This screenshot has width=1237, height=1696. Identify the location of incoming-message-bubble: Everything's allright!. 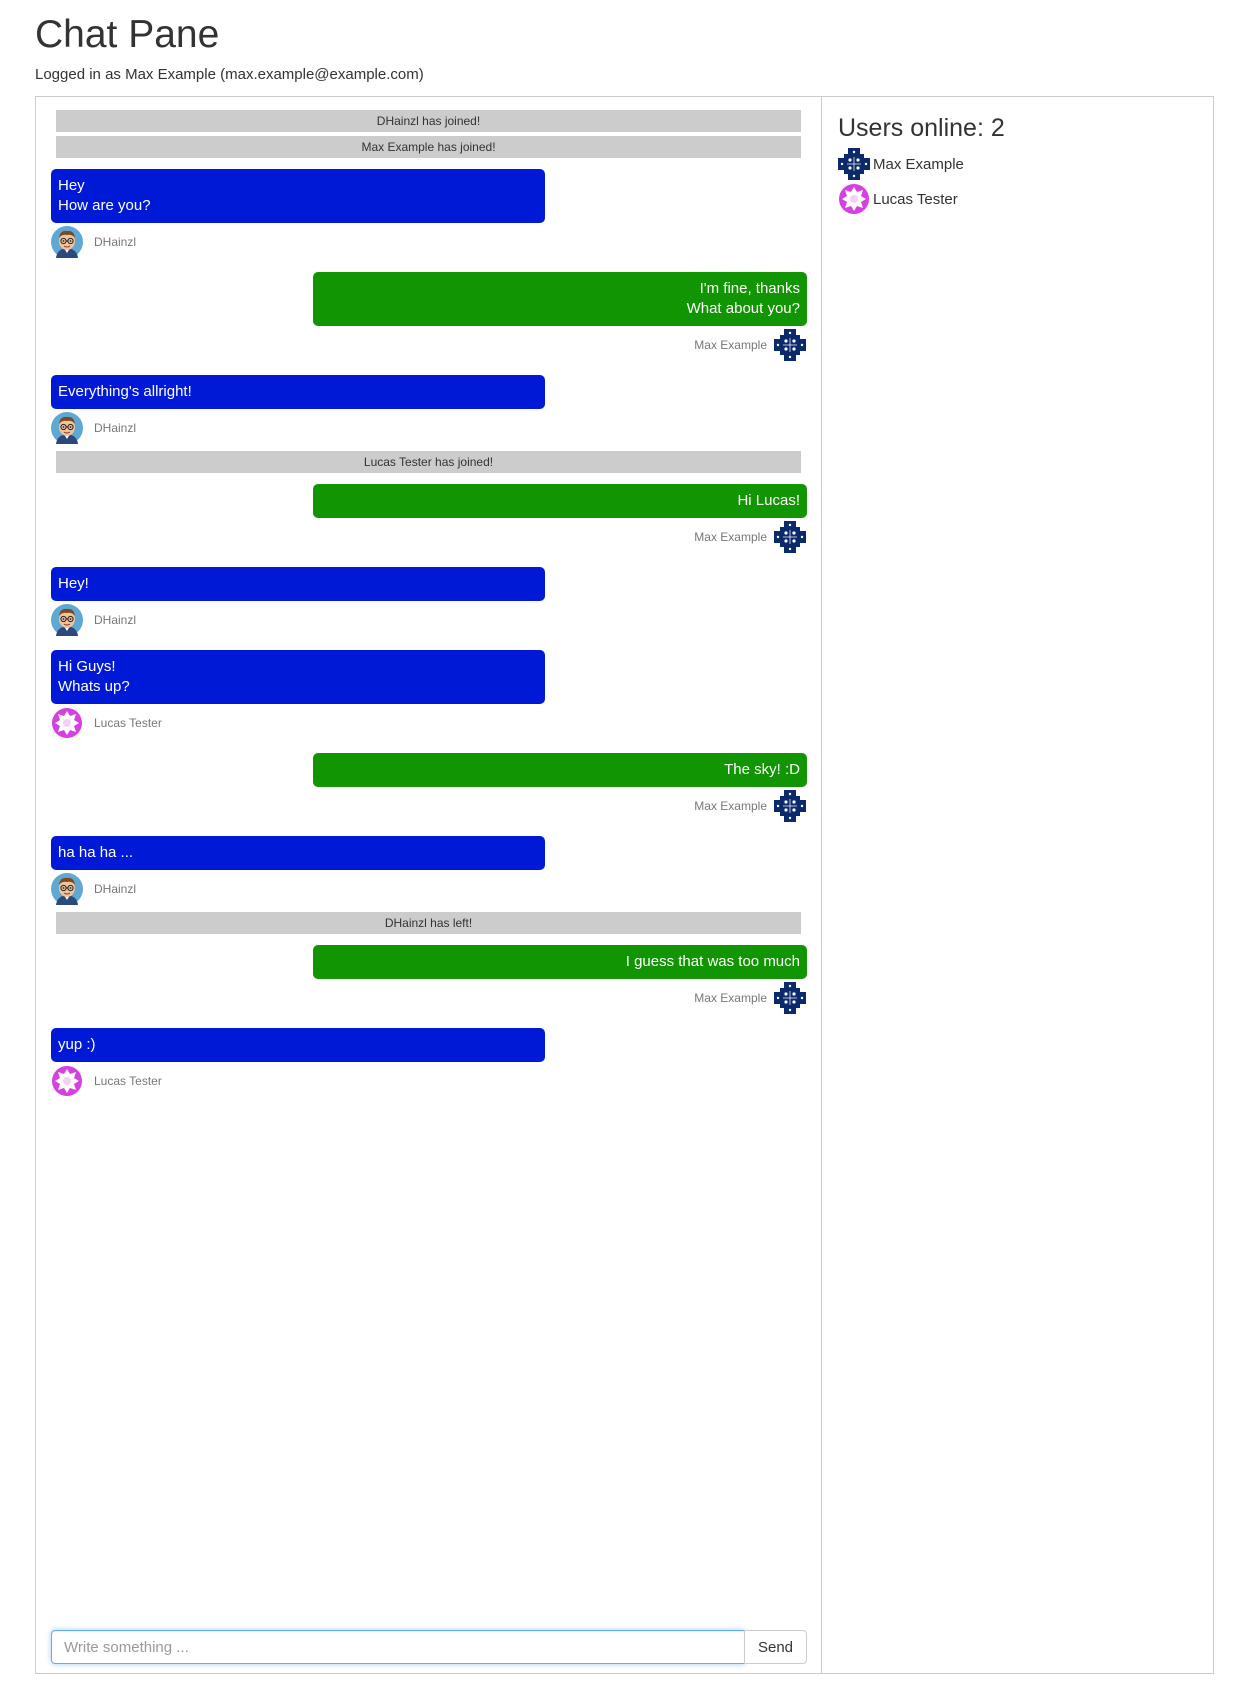
(298, 392).